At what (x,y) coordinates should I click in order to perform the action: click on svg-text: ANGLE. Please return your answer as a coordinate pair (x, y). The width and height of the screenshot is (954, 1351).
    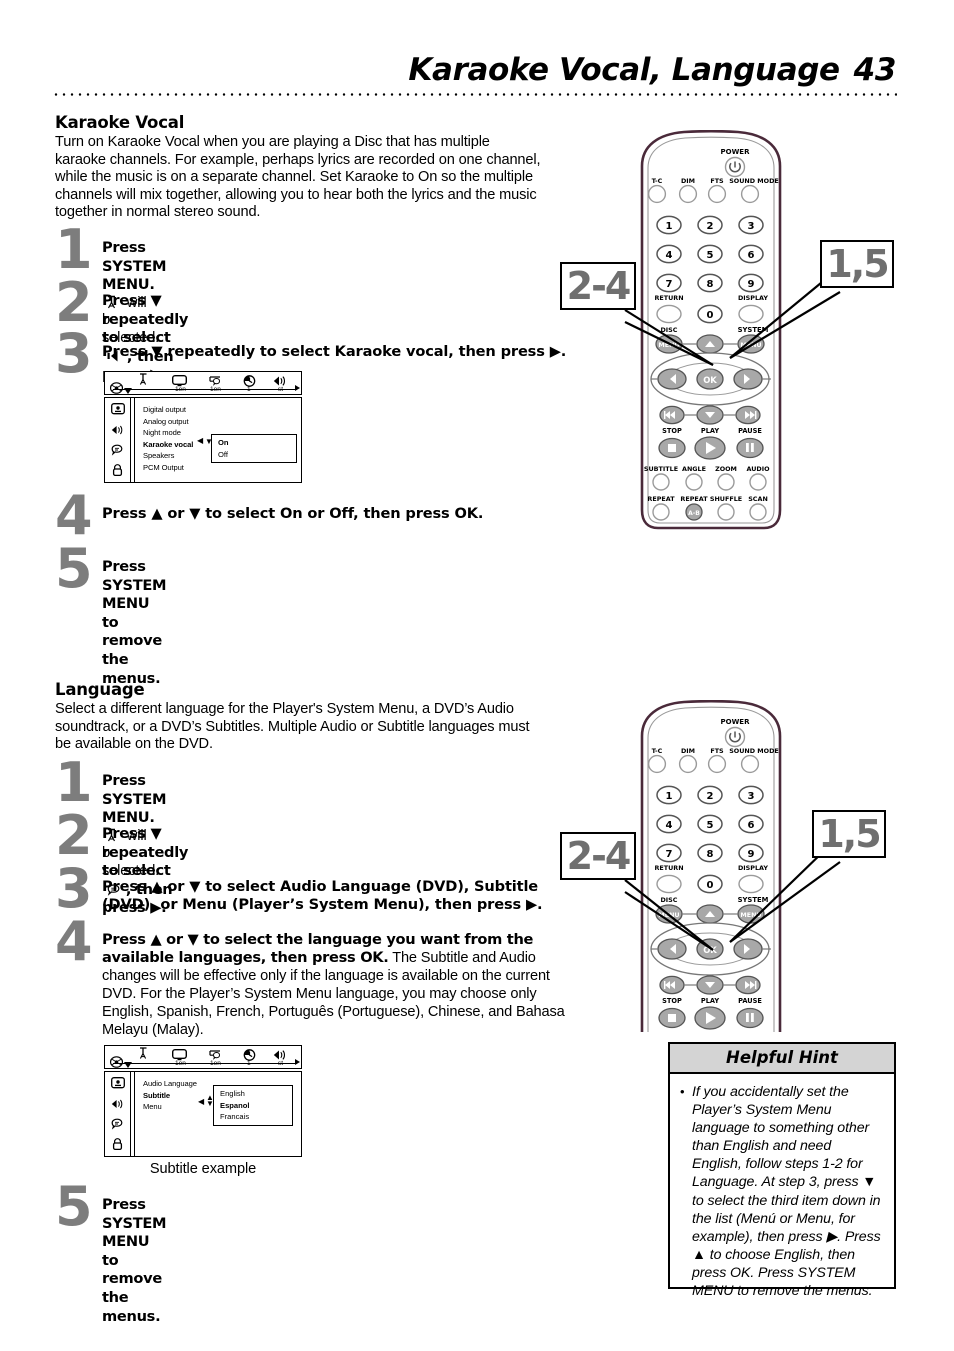
    Looking at the image, I should click on (694, 469).